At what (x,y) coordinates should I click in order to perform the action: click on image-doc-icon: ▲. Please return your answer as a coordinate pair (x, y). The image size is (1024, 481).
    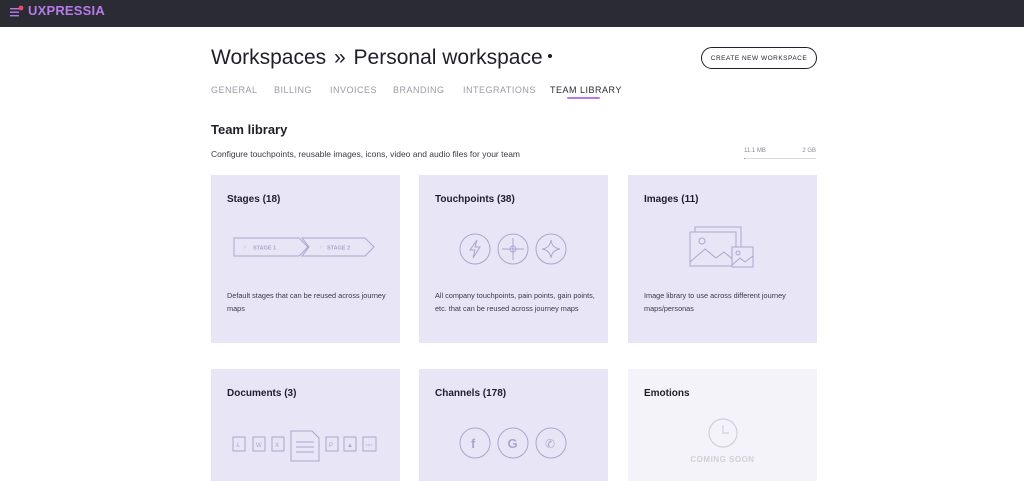
    Looking at the image, I should click on (350, 446).